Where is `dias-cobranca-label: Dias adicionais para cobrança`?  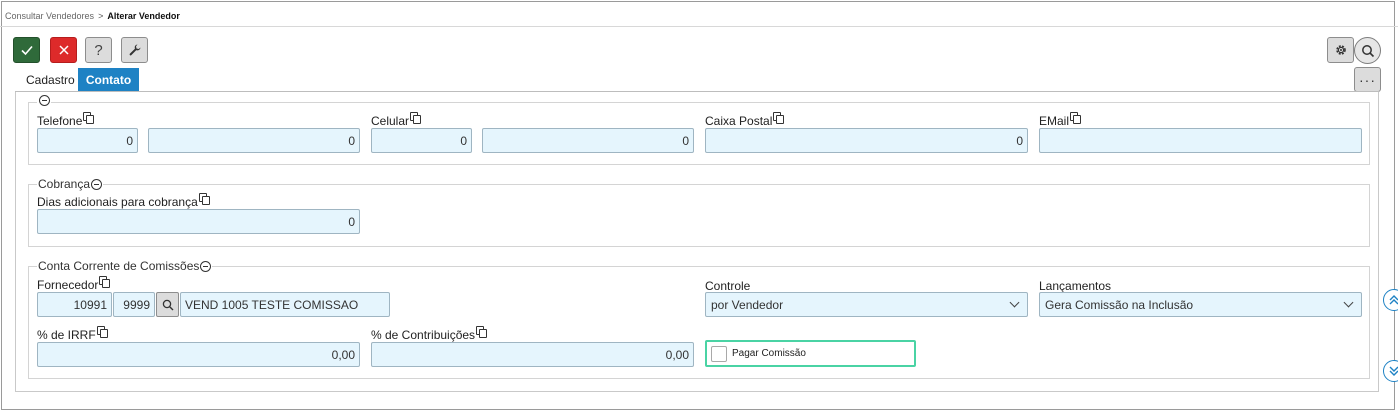 dias-cobranca-label: Dias adicionais para cobrança is located at coordinates (123, 201).